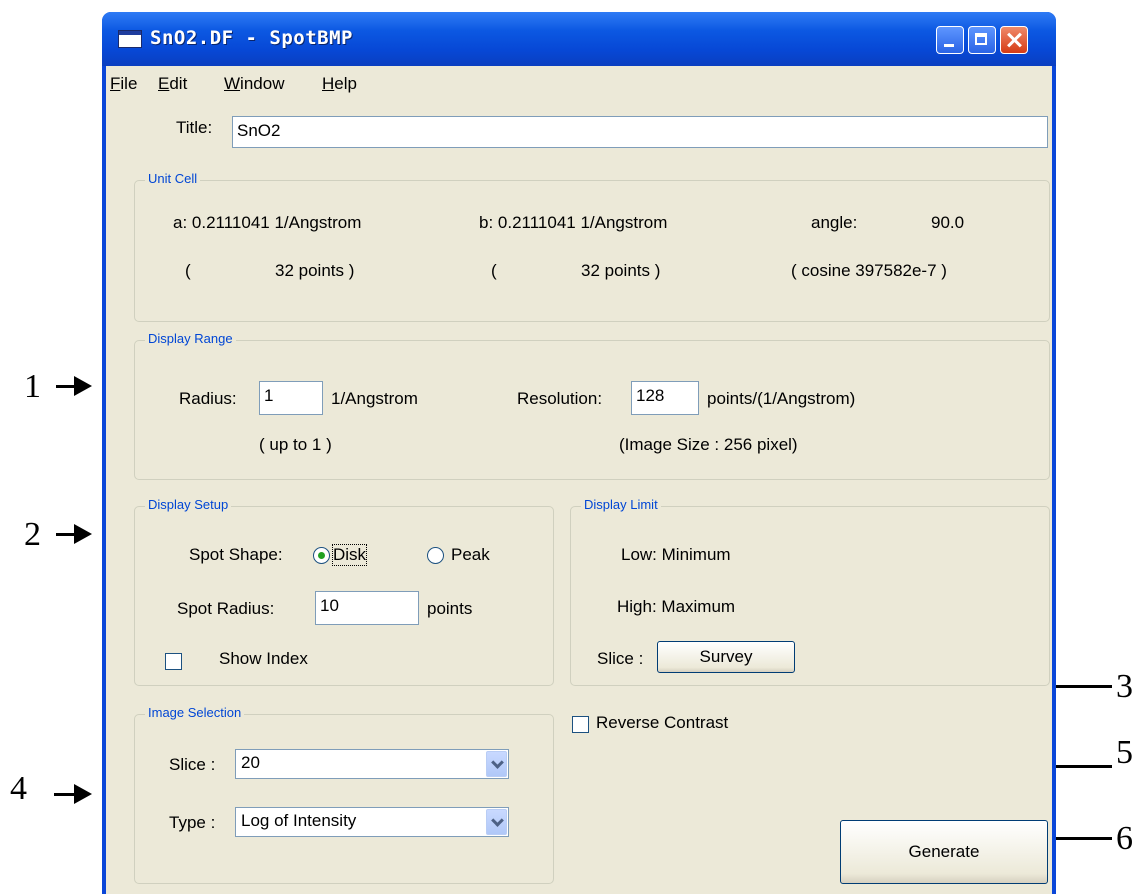  Describe the element at coordinates (18, 788) in the screenshot. I see `annotation-4: 4` at that location.